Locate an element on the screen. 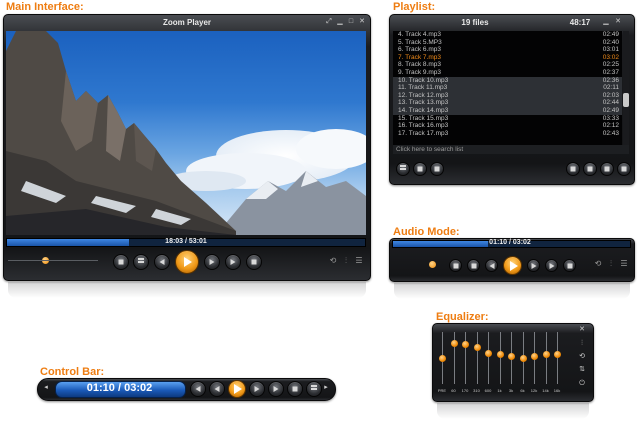  audio-next-button is located at coordinates (551, 265).